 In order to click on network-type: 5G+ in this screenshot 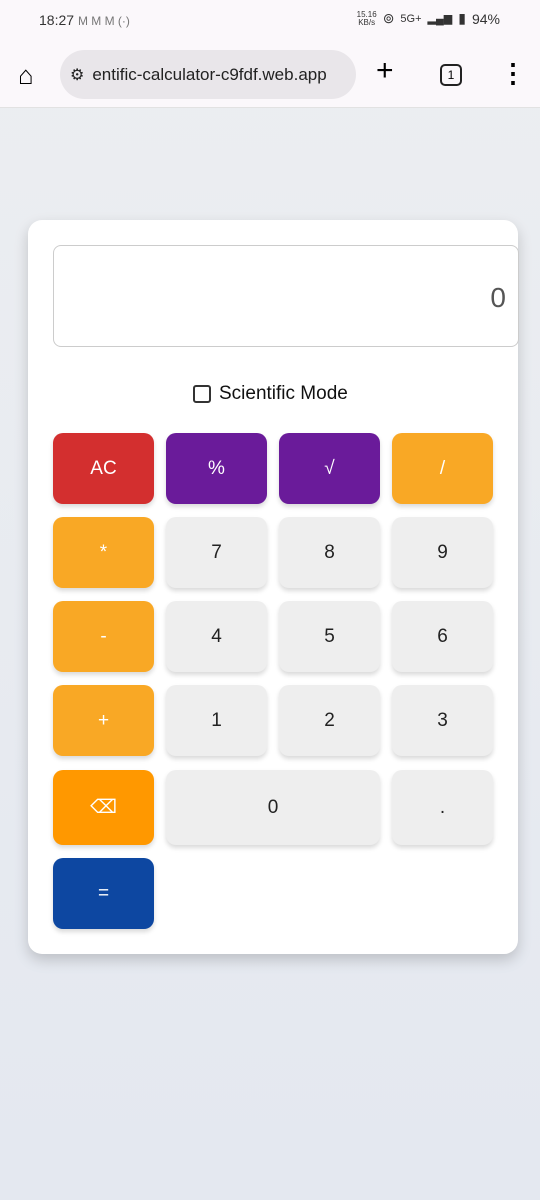, I will do `click(411, 18)`.